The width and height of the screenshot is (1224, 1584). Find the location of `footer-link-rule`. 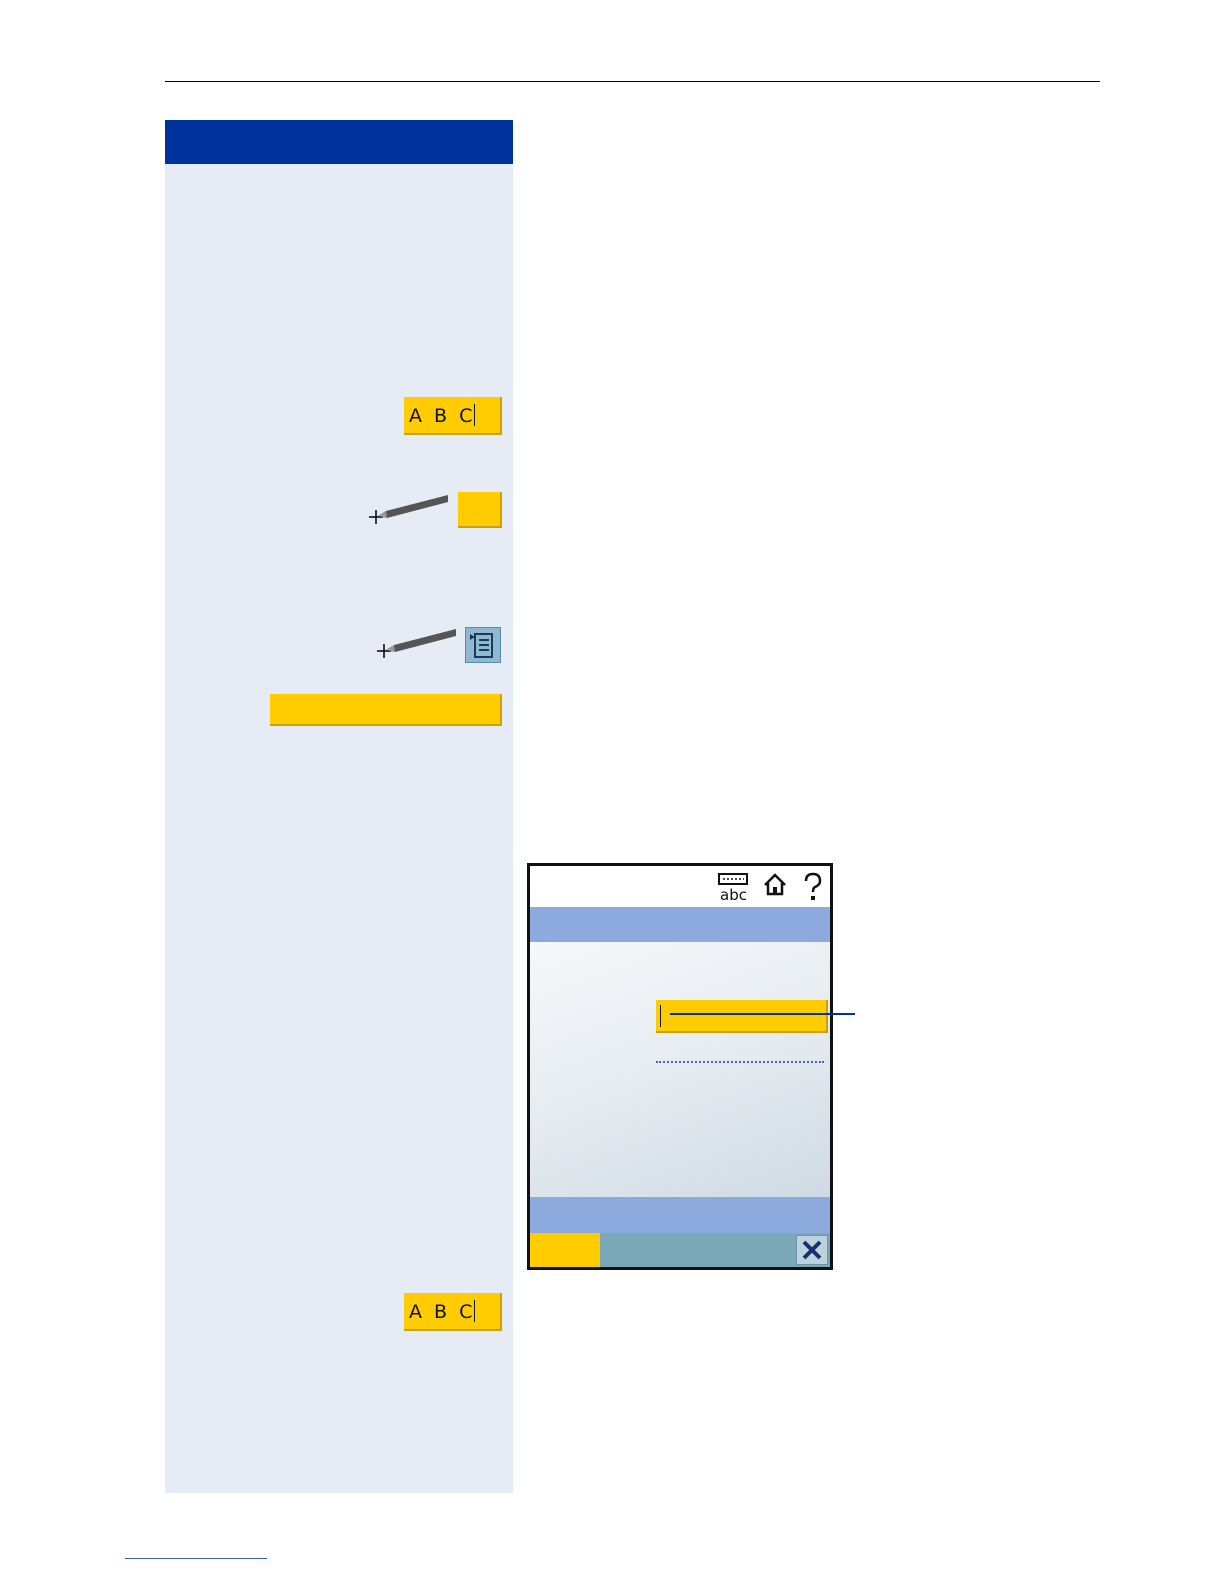

footer-link-rule is located at coordinates (196, 1558).